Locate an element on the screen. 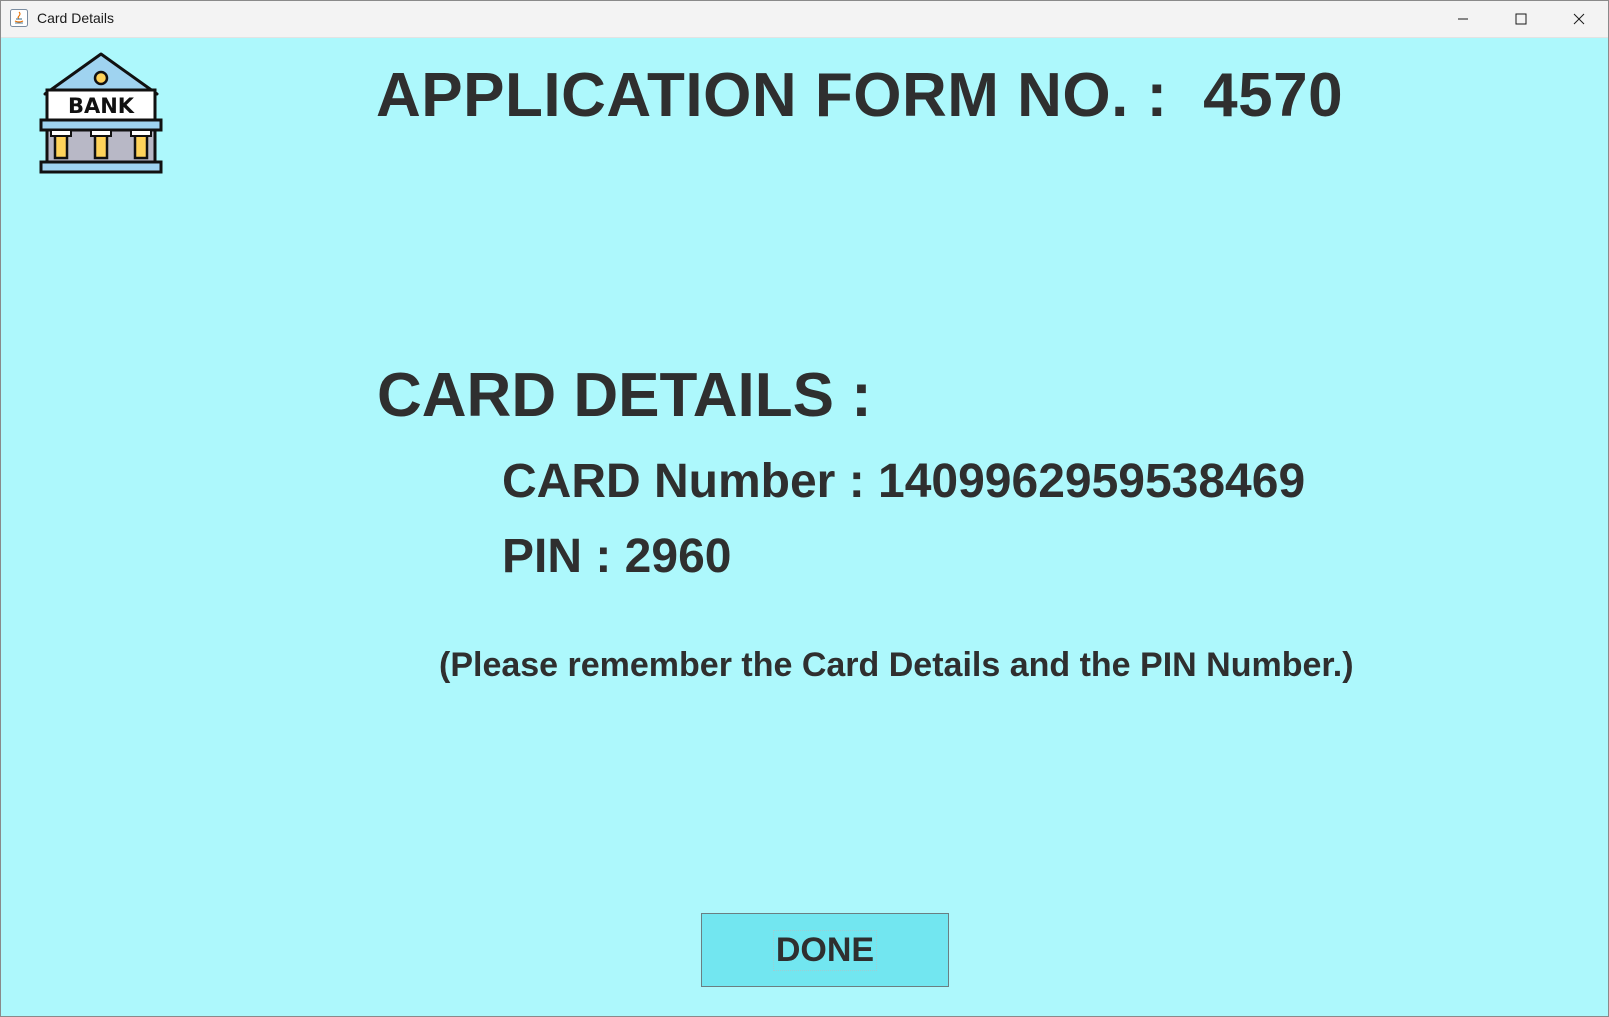 This screenshot has width=1609, height=1017. card-number-line: CARD Number : 1409962959538469 is located at coordinates (903, 481).